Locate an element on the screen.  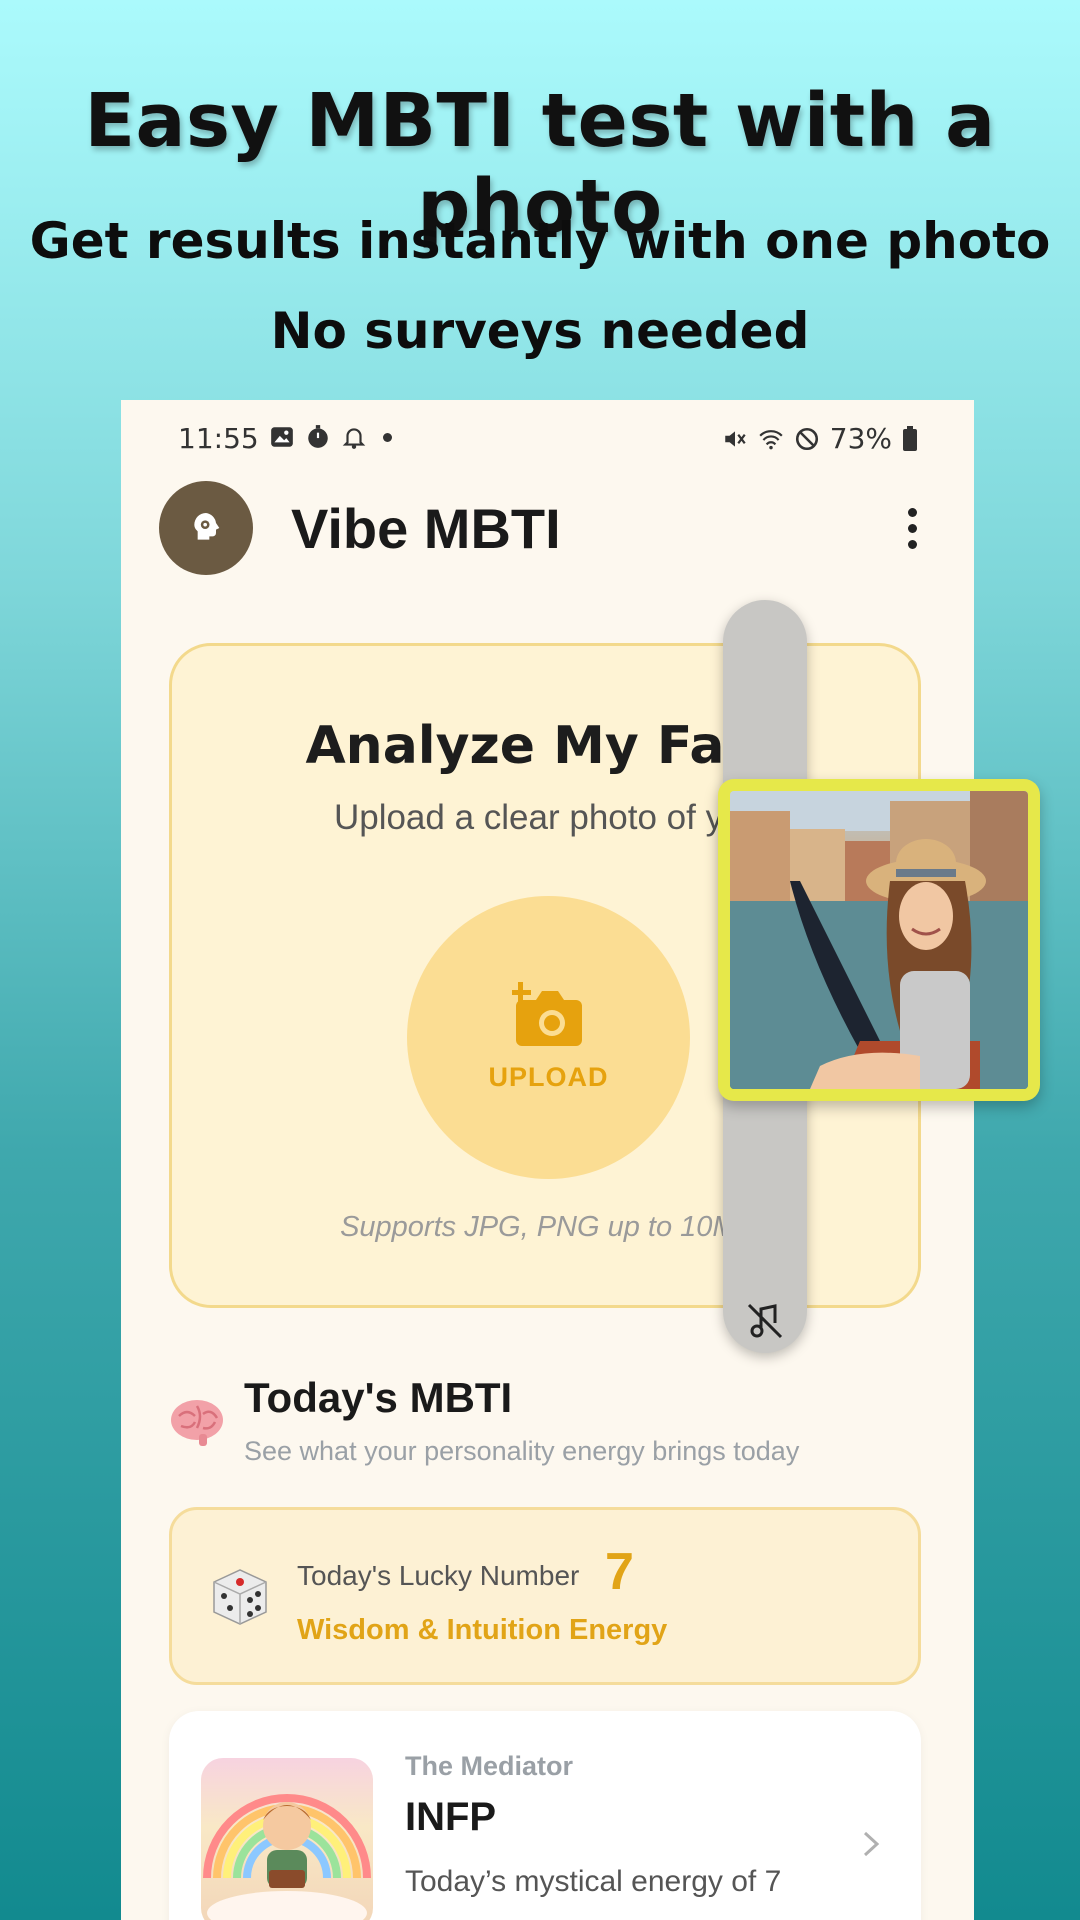
status-notification-icons is located at coordinates (330, 437).